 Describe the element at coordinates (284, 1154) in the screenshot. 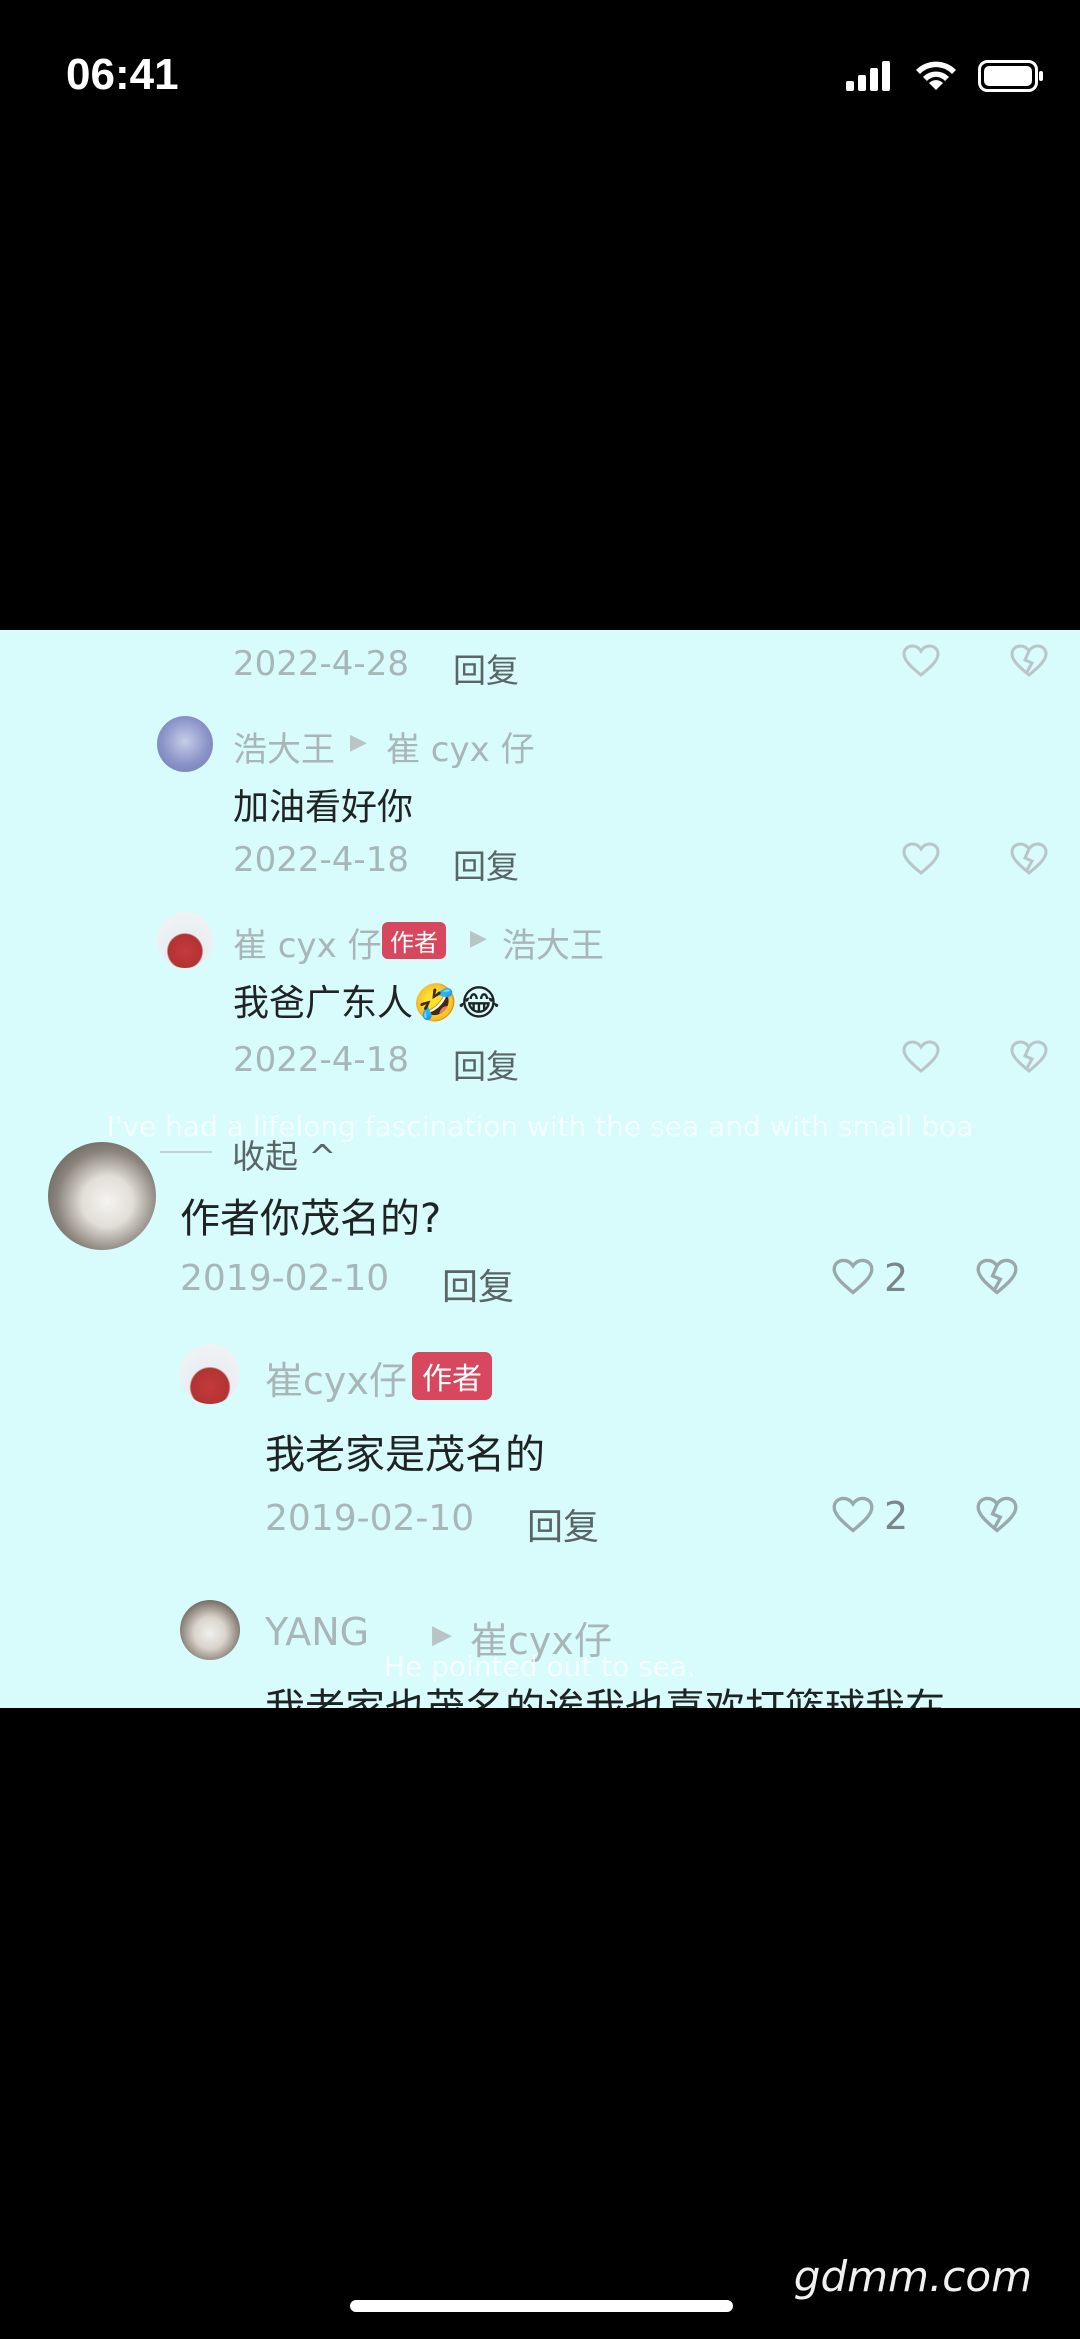

I see `collapse-button: 收起 ^` at that location.